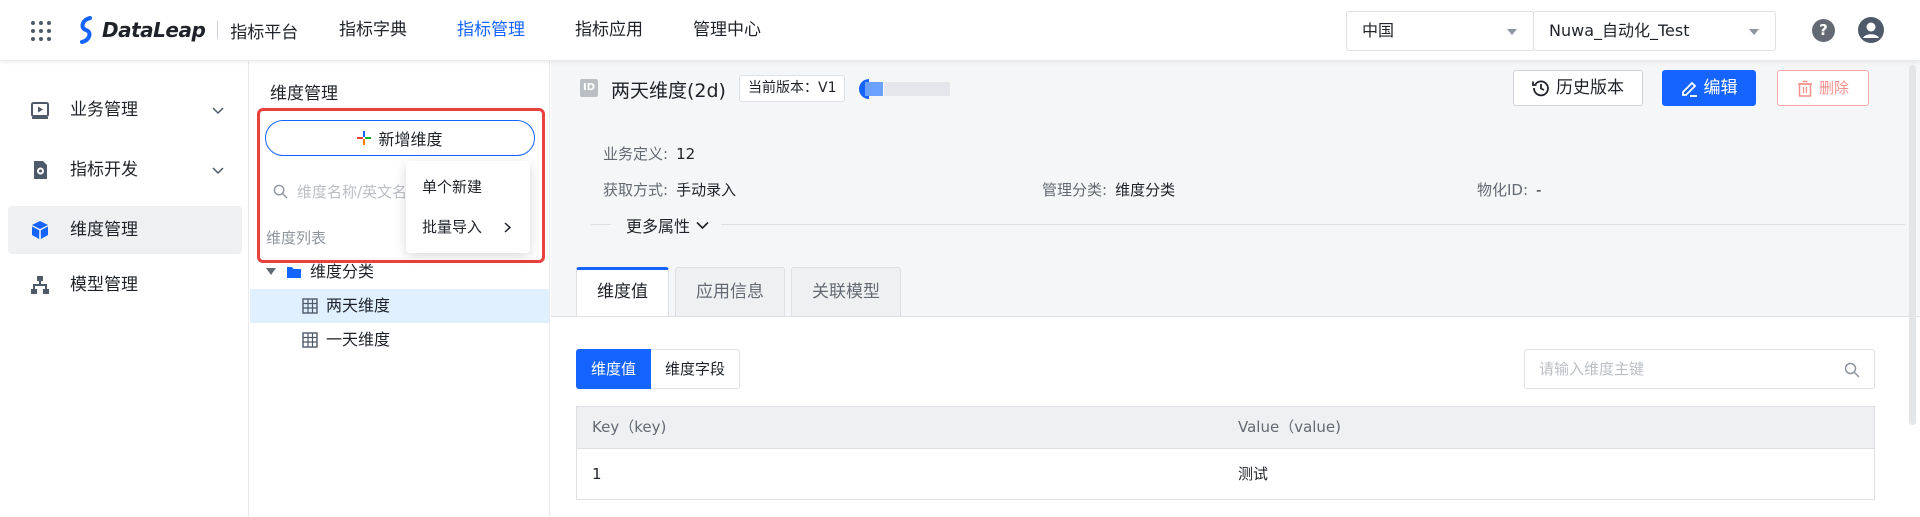 This screenshot has height=517, width=1920. Describe the element at coordinates (622, 292) in the screenshot. I see `tab-dimension-values: 维度值` at that location.